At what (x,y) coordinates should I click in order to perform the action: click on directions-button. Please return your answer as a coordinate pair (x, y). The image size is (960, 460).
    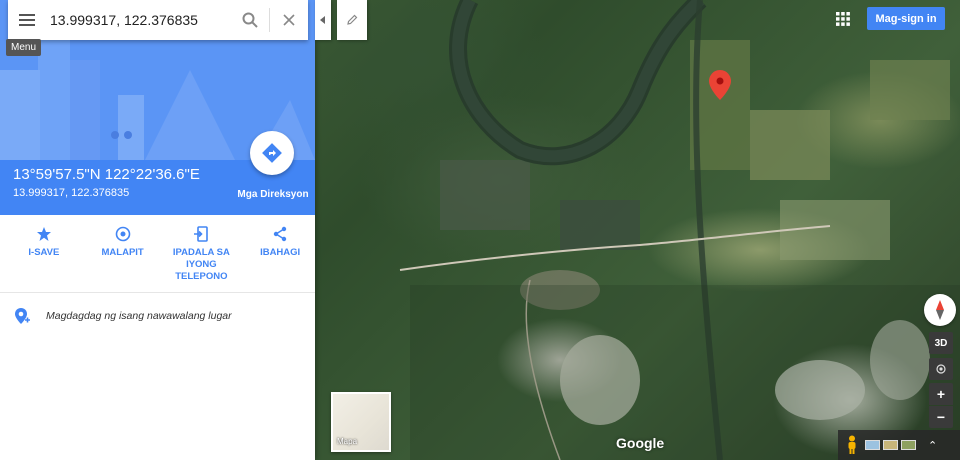
    Looking at the image, I should click on (272, 153).